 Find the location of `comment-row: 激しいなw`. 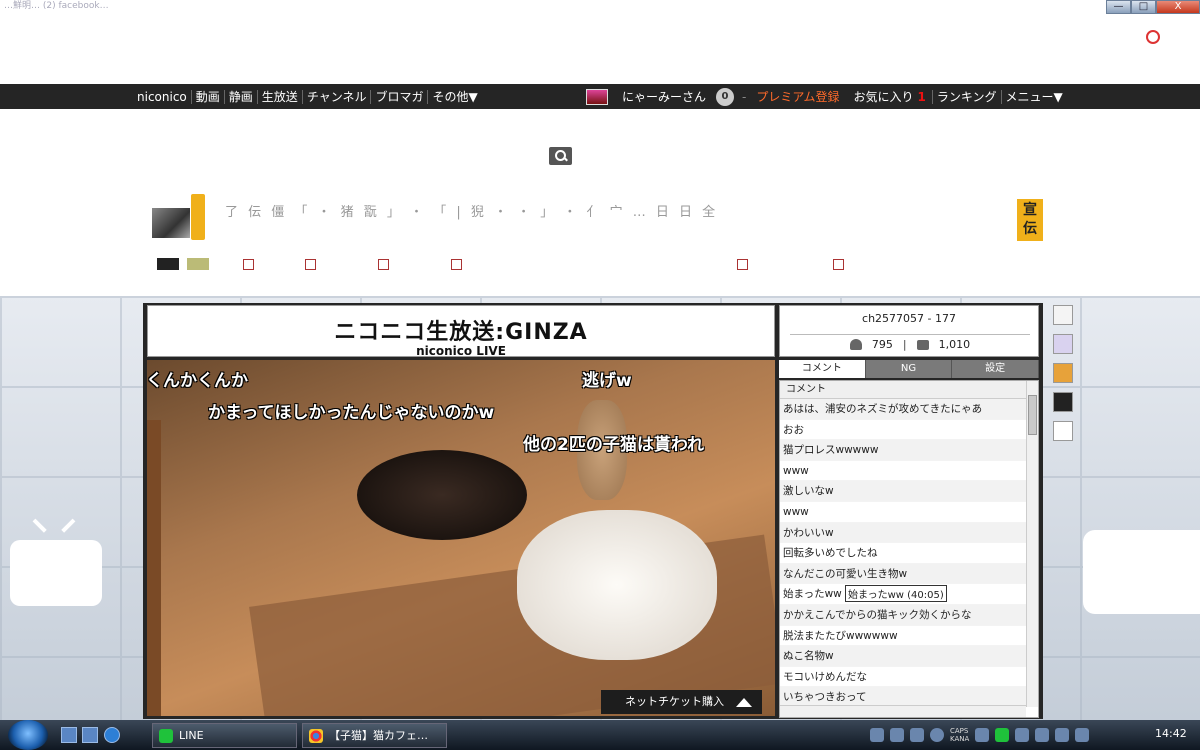

comment-row: 激しいなw is located at coordinates (903, 491).